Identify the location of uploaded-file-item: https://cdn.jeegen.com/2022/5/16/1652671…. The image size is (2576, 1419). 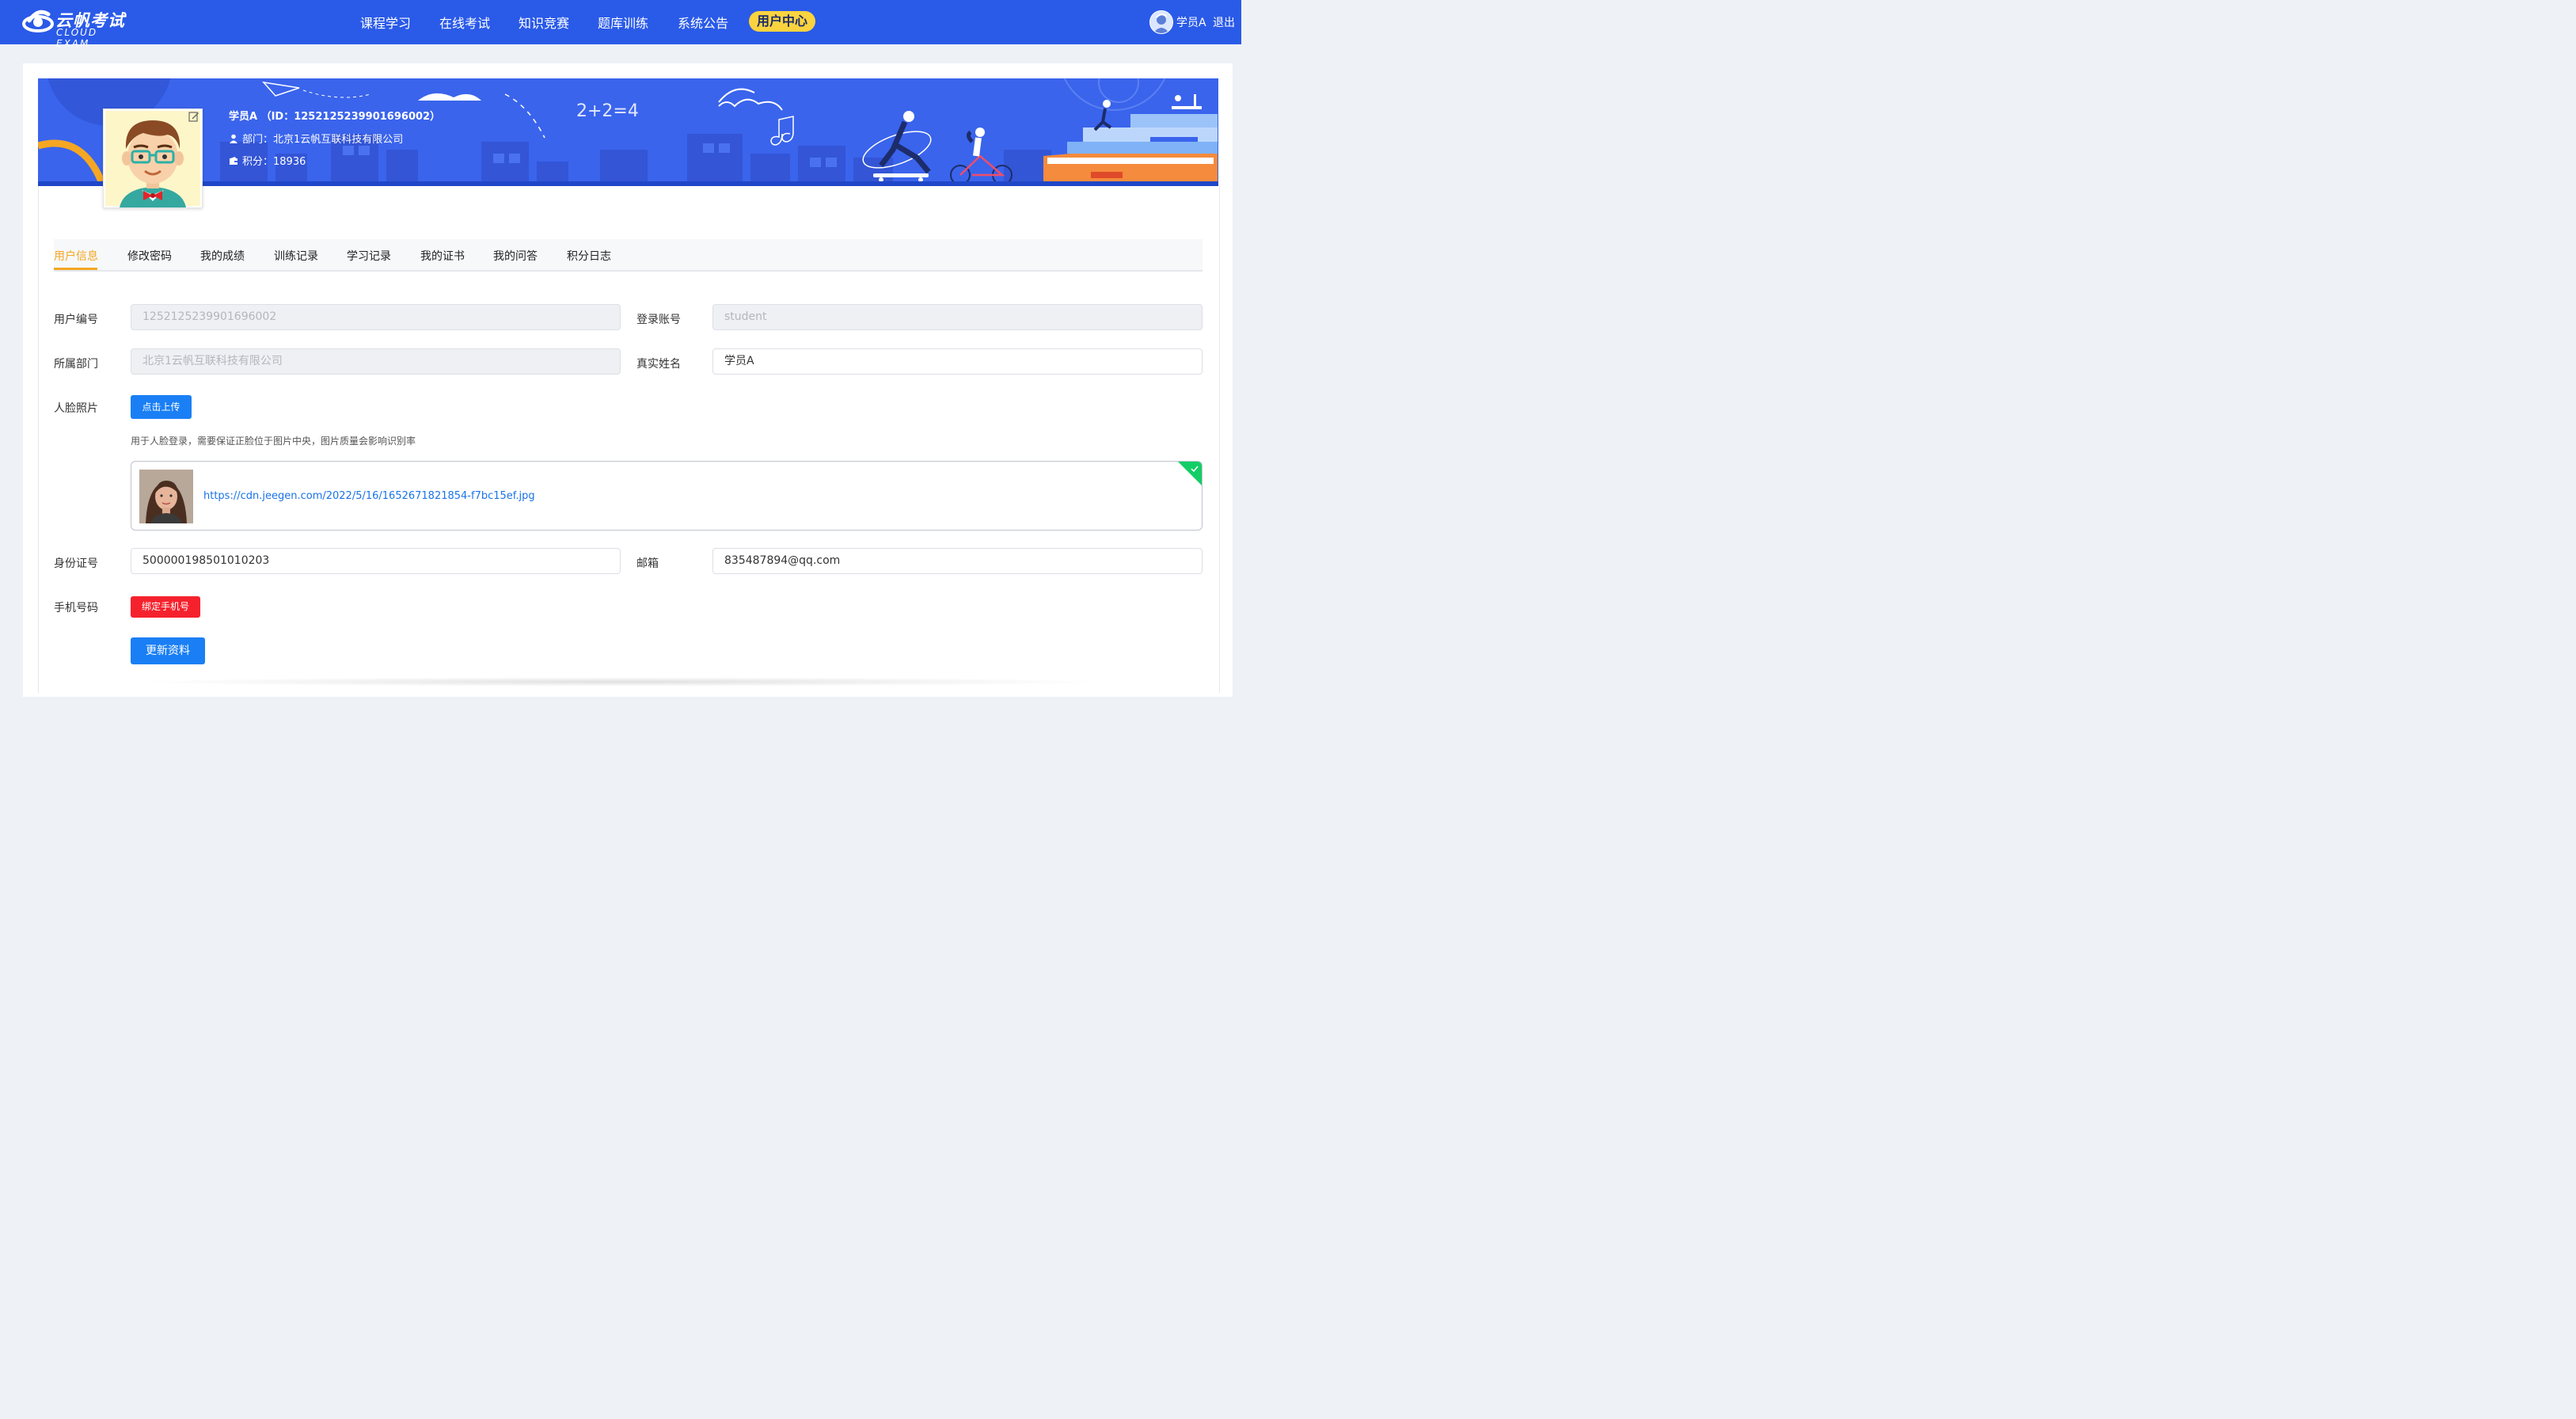
(667, 496).